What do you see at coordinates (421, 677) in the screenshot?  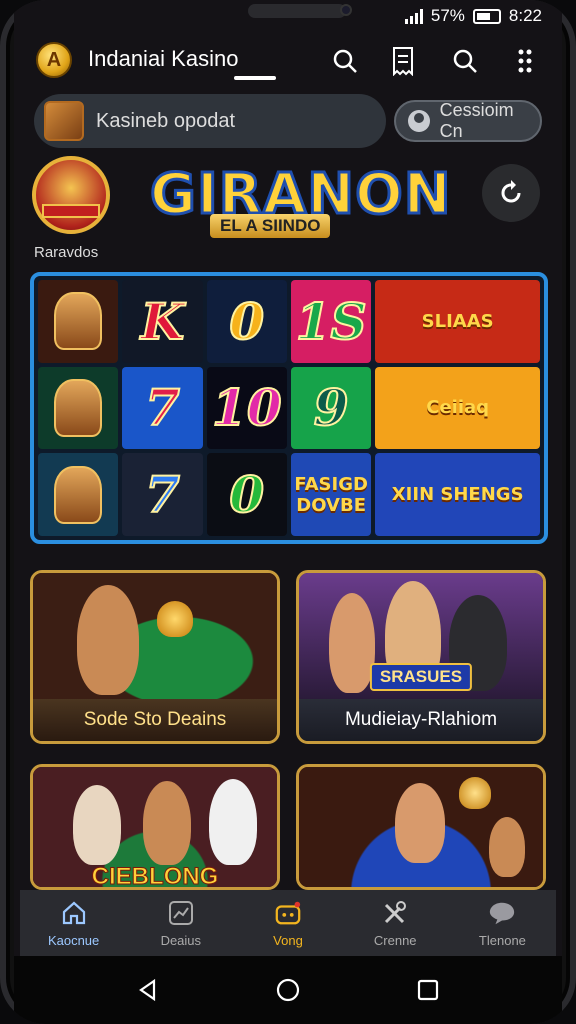 I see `game-overlay-text: SRASUES` at bounding box center [421, 677].